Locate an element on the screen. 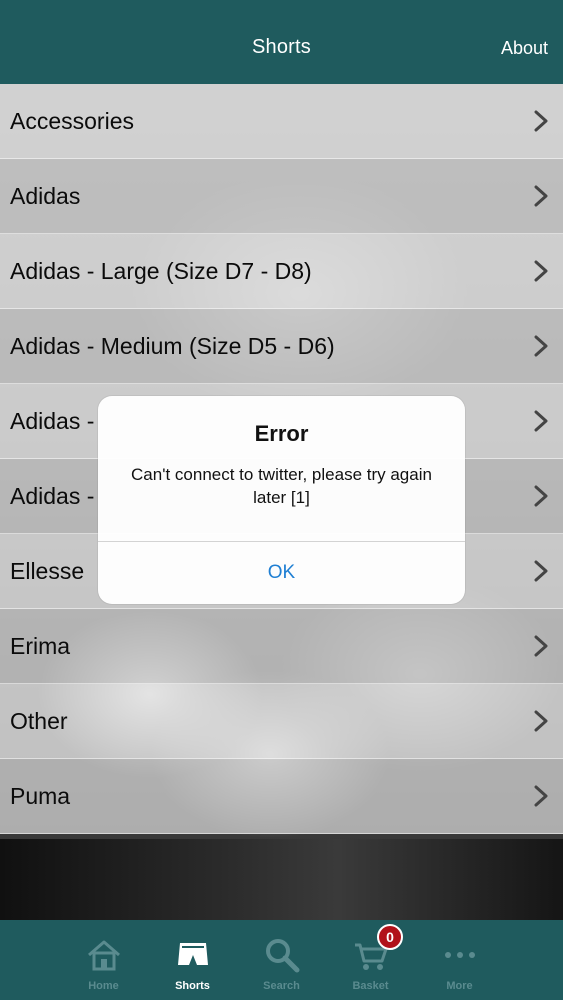  list-item: Adidas - Medium (Size D5 - D6) is located at coordinates (281, 346).